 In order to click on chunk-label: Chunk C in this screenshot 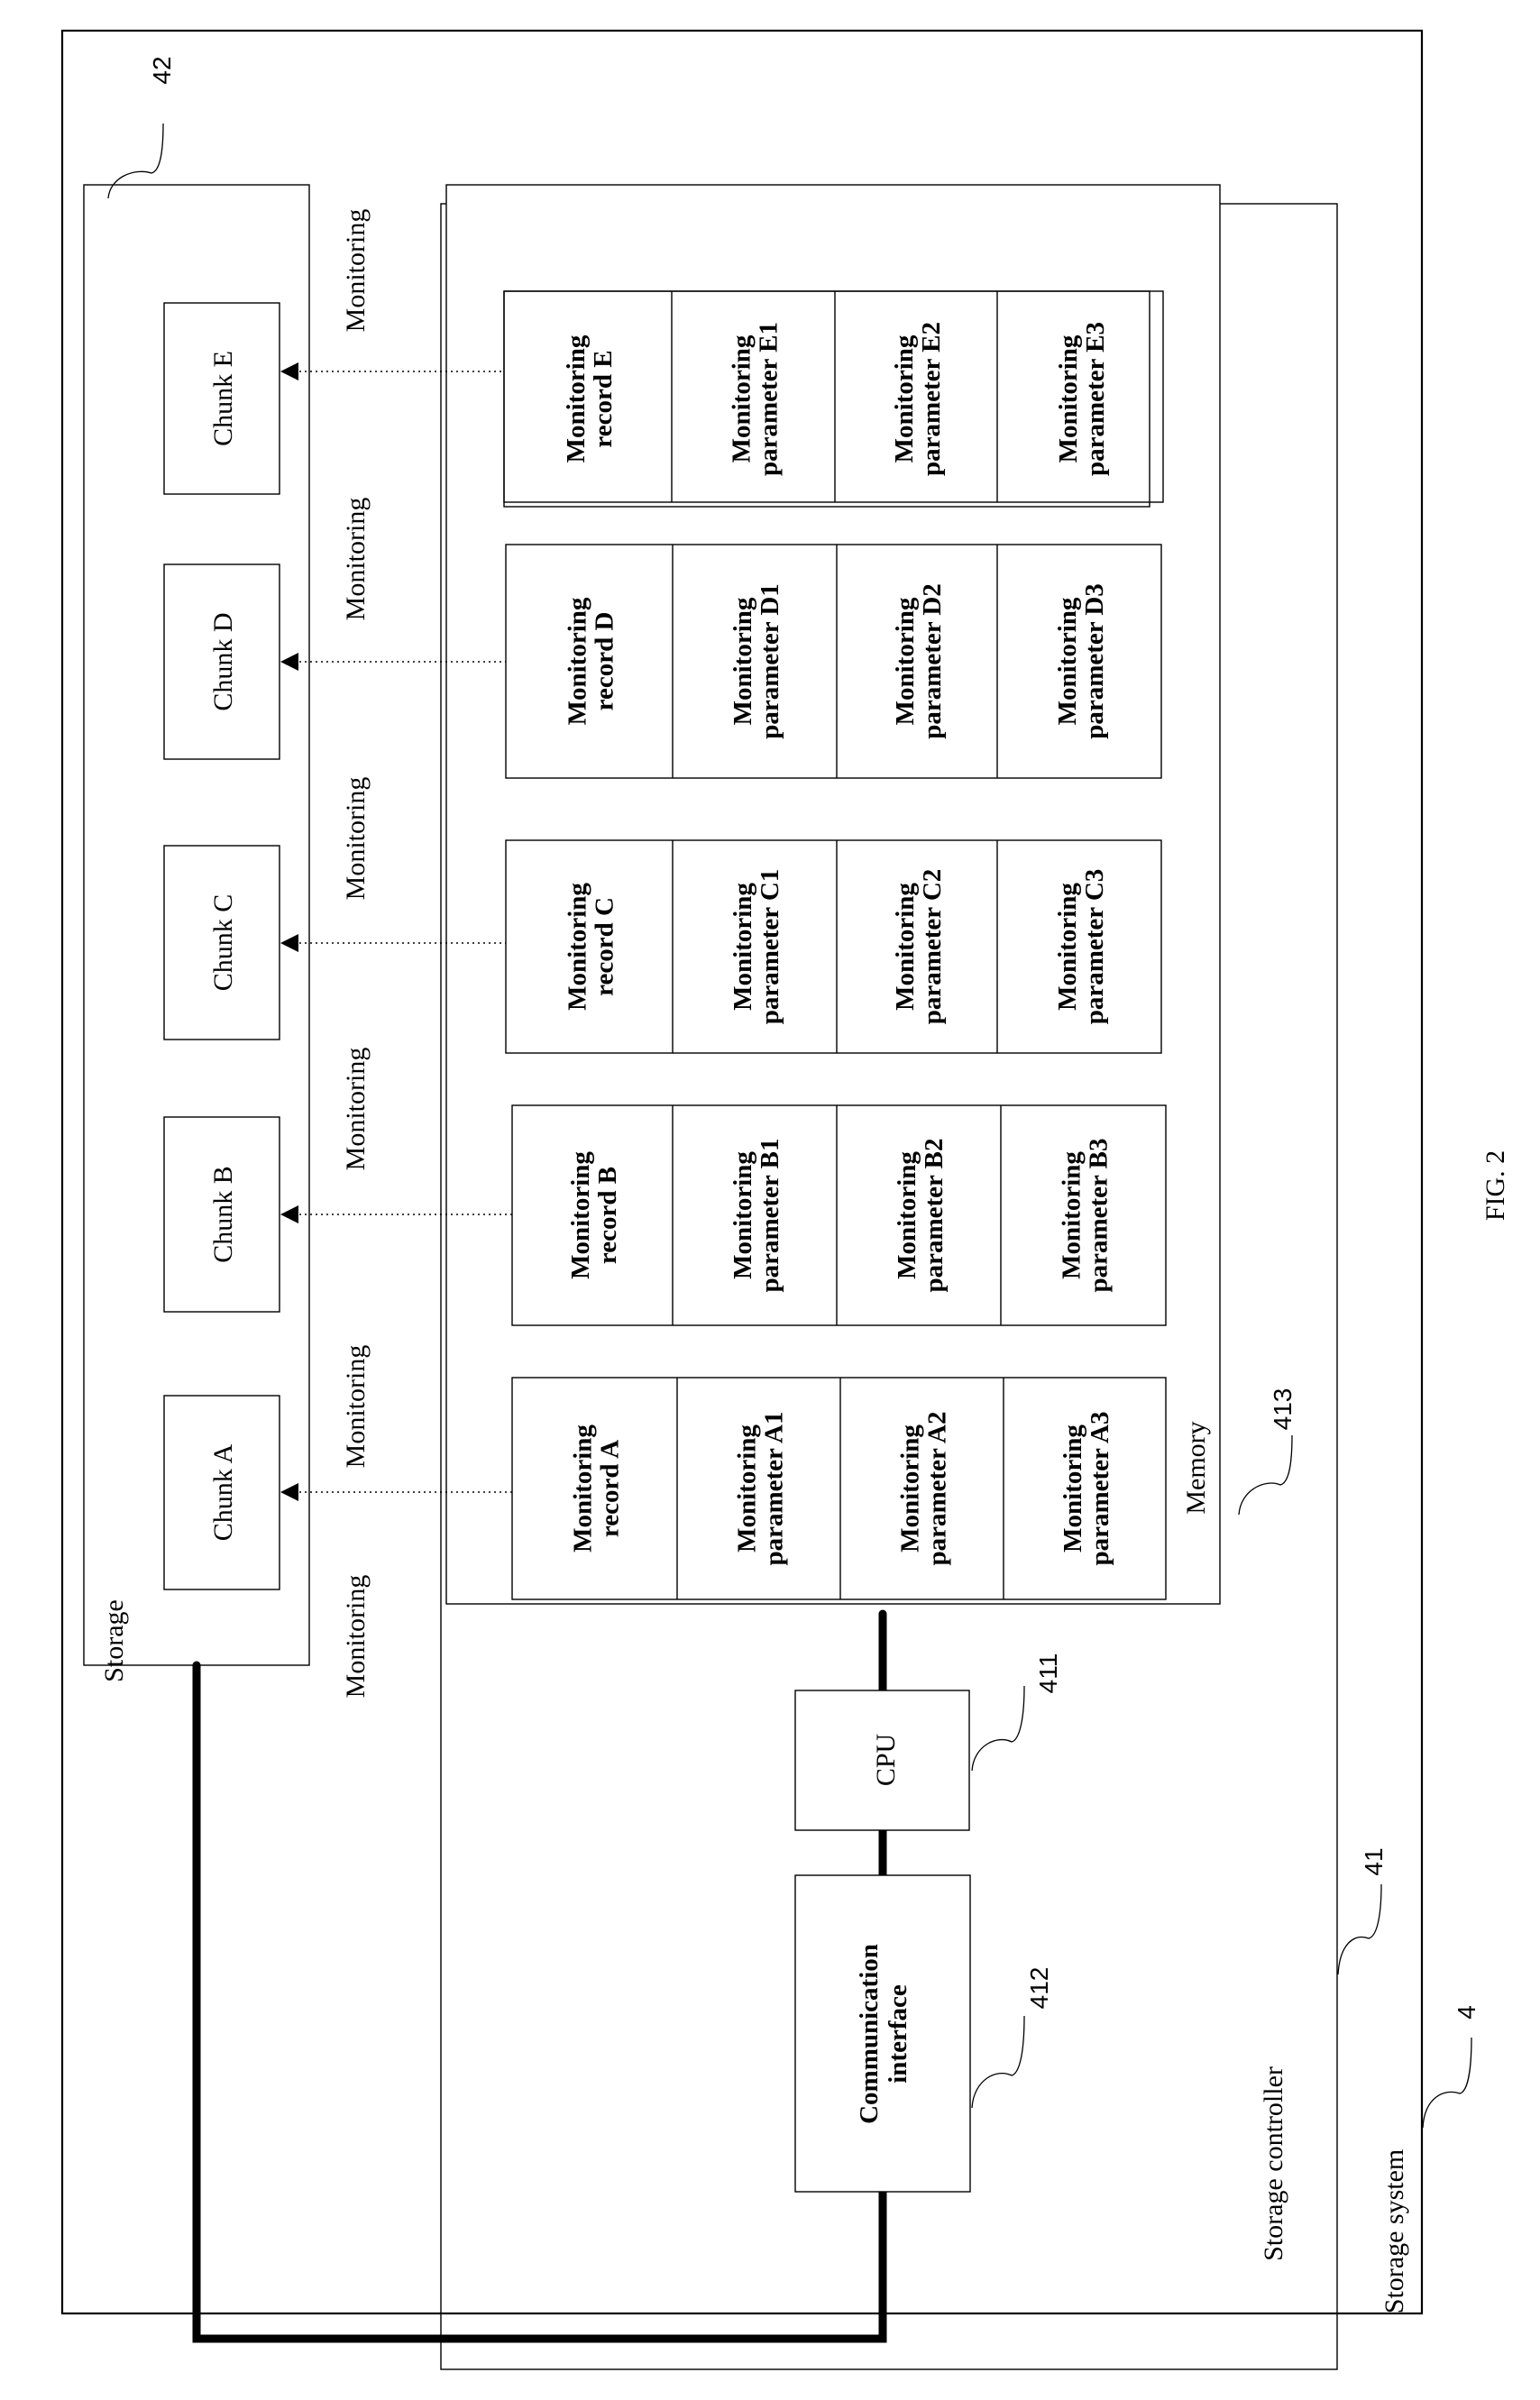, I will do `click(223, 943)`.